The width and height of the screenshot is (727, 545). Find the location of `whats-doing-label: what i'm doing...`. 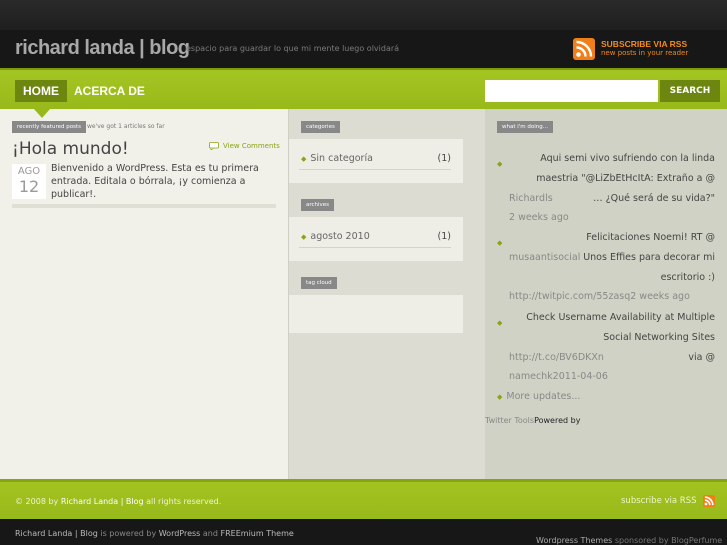

whats-doing-label: what i'm doing... is located at coordinates (525, 127).